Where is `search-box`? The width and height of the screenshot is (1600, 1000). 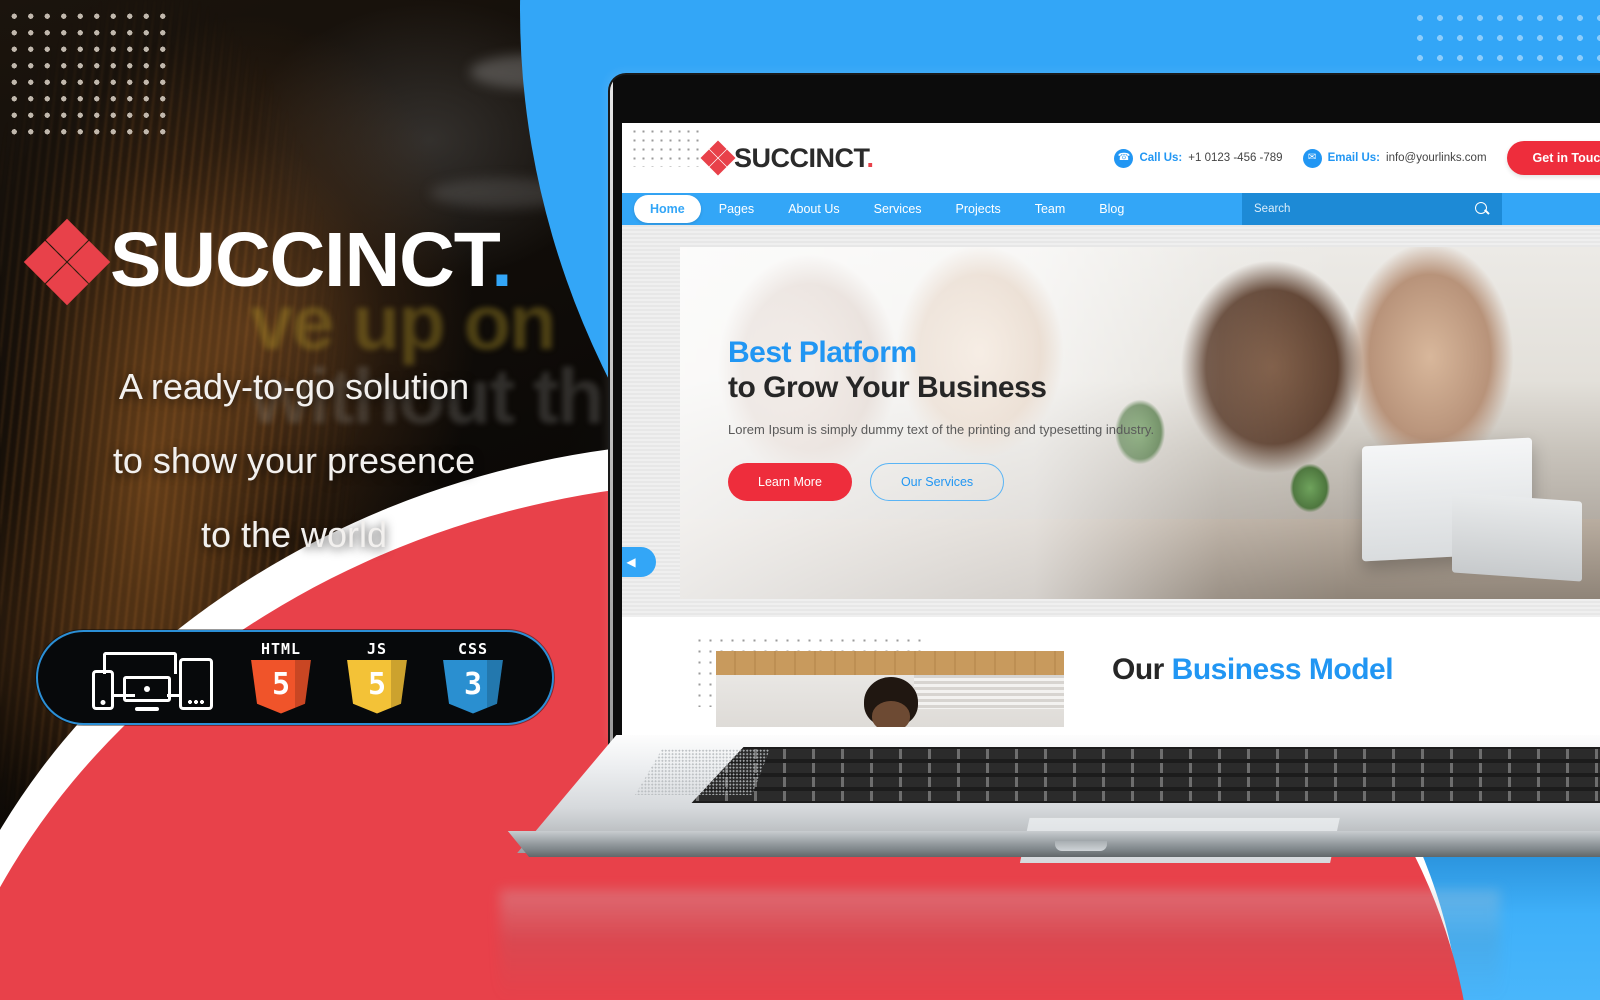
search-box is located at coordinates (1372, 209).